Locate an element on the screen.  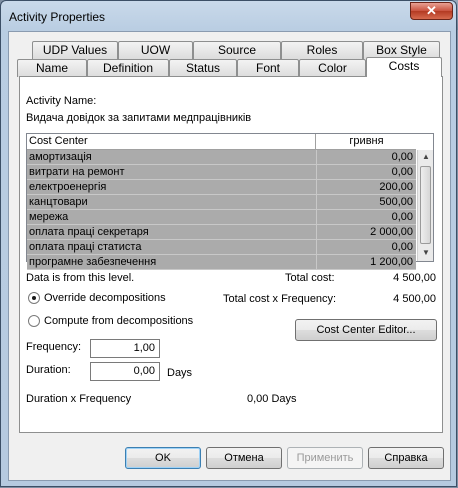
compute-label: Compute from decompositions is located at coordinates (118, 321).